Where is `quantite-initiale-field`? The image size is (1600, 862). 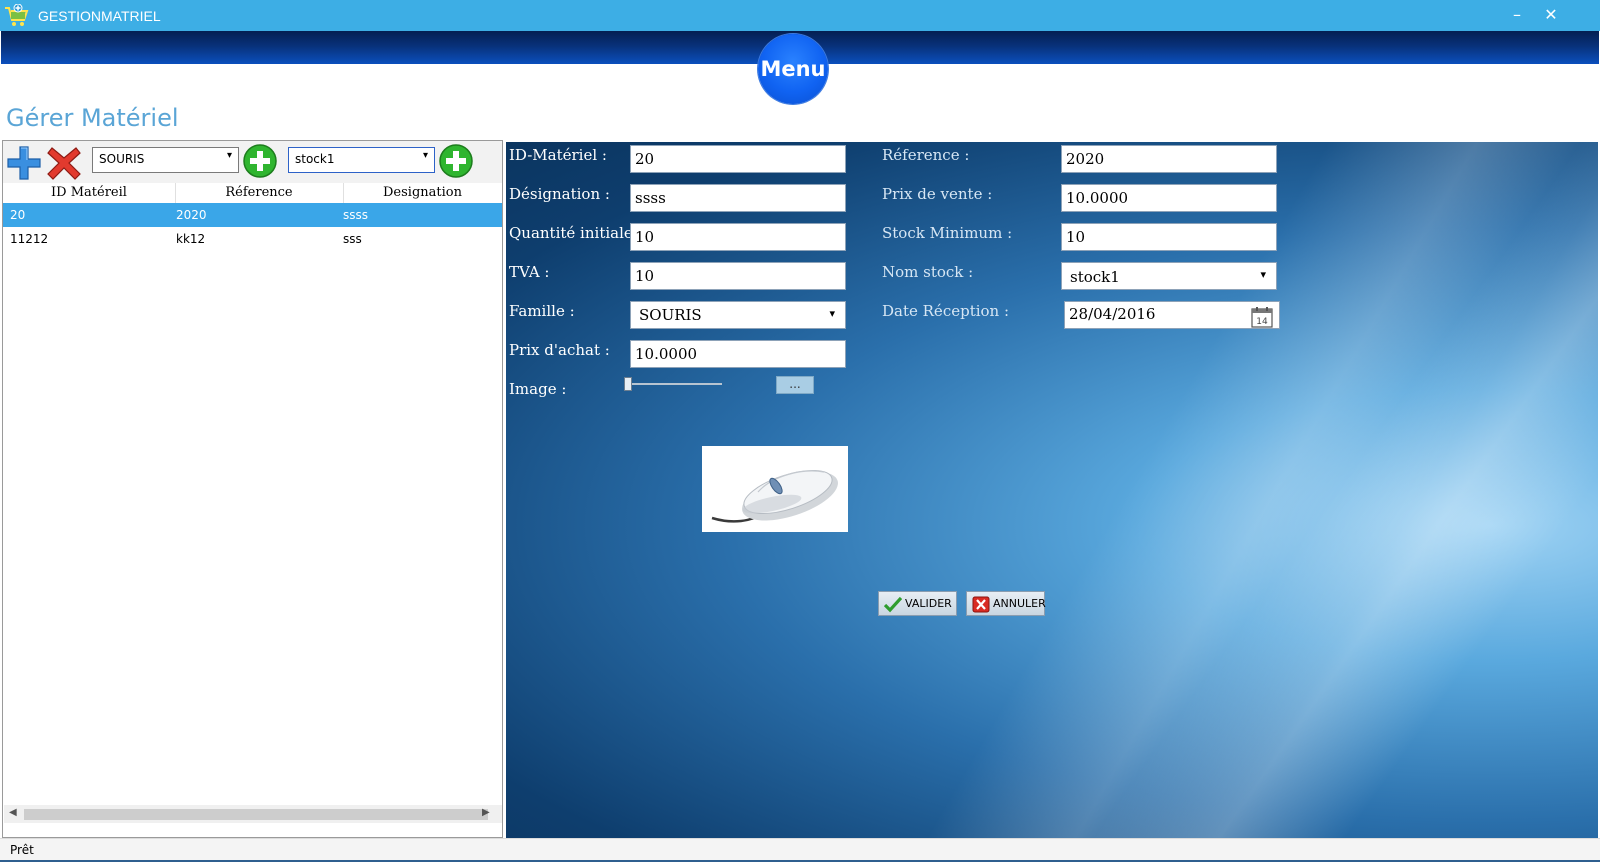
quantite-initiale-field is located at coordinates (738, 237).